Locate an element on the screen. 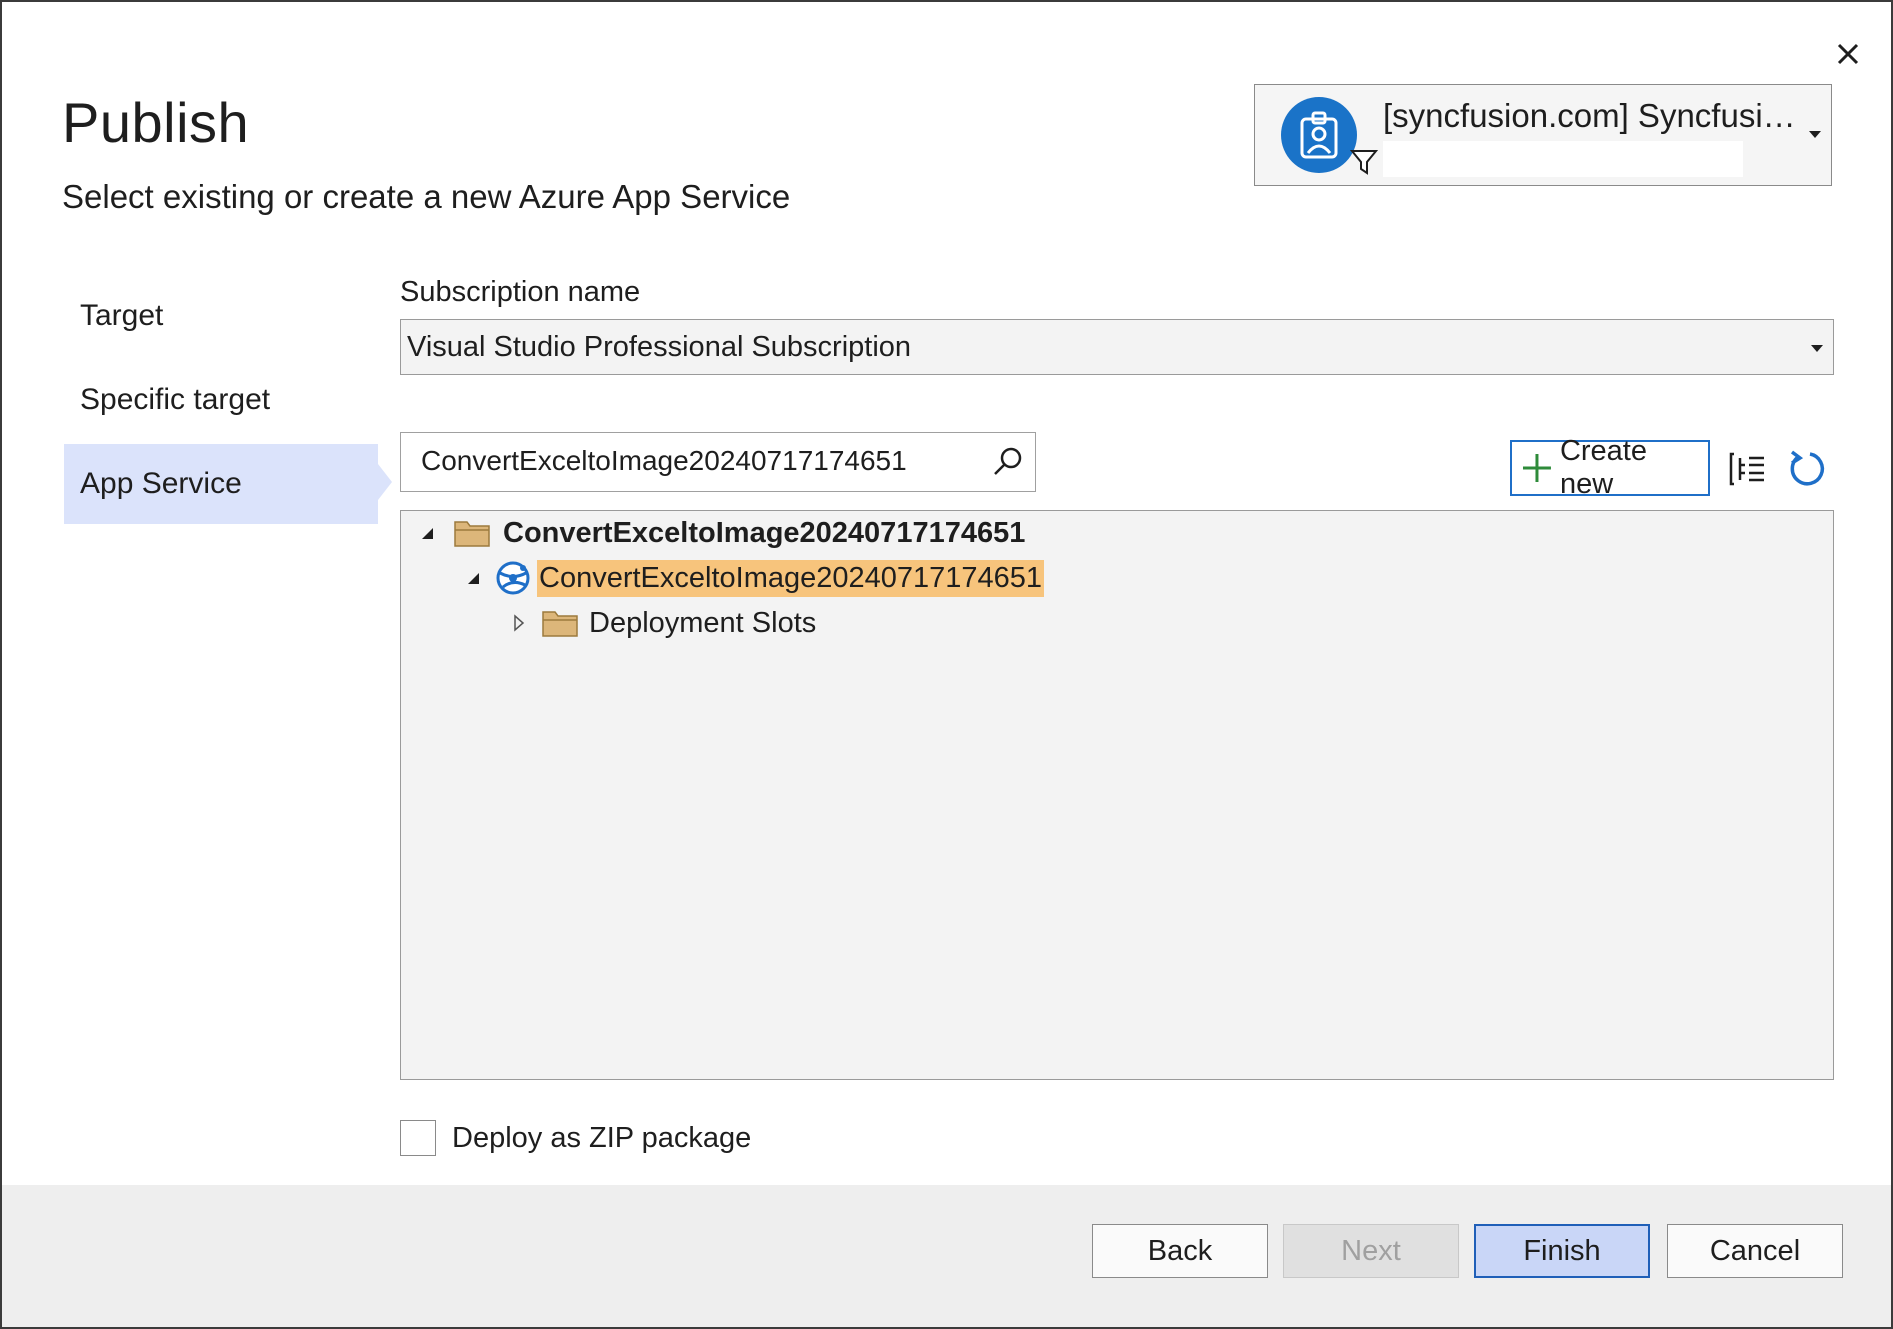 This screenshot has width=1893, height=1329. subscription-dropdown: Visual Studio Professional Subscription is located at coordinates (1117, 347).